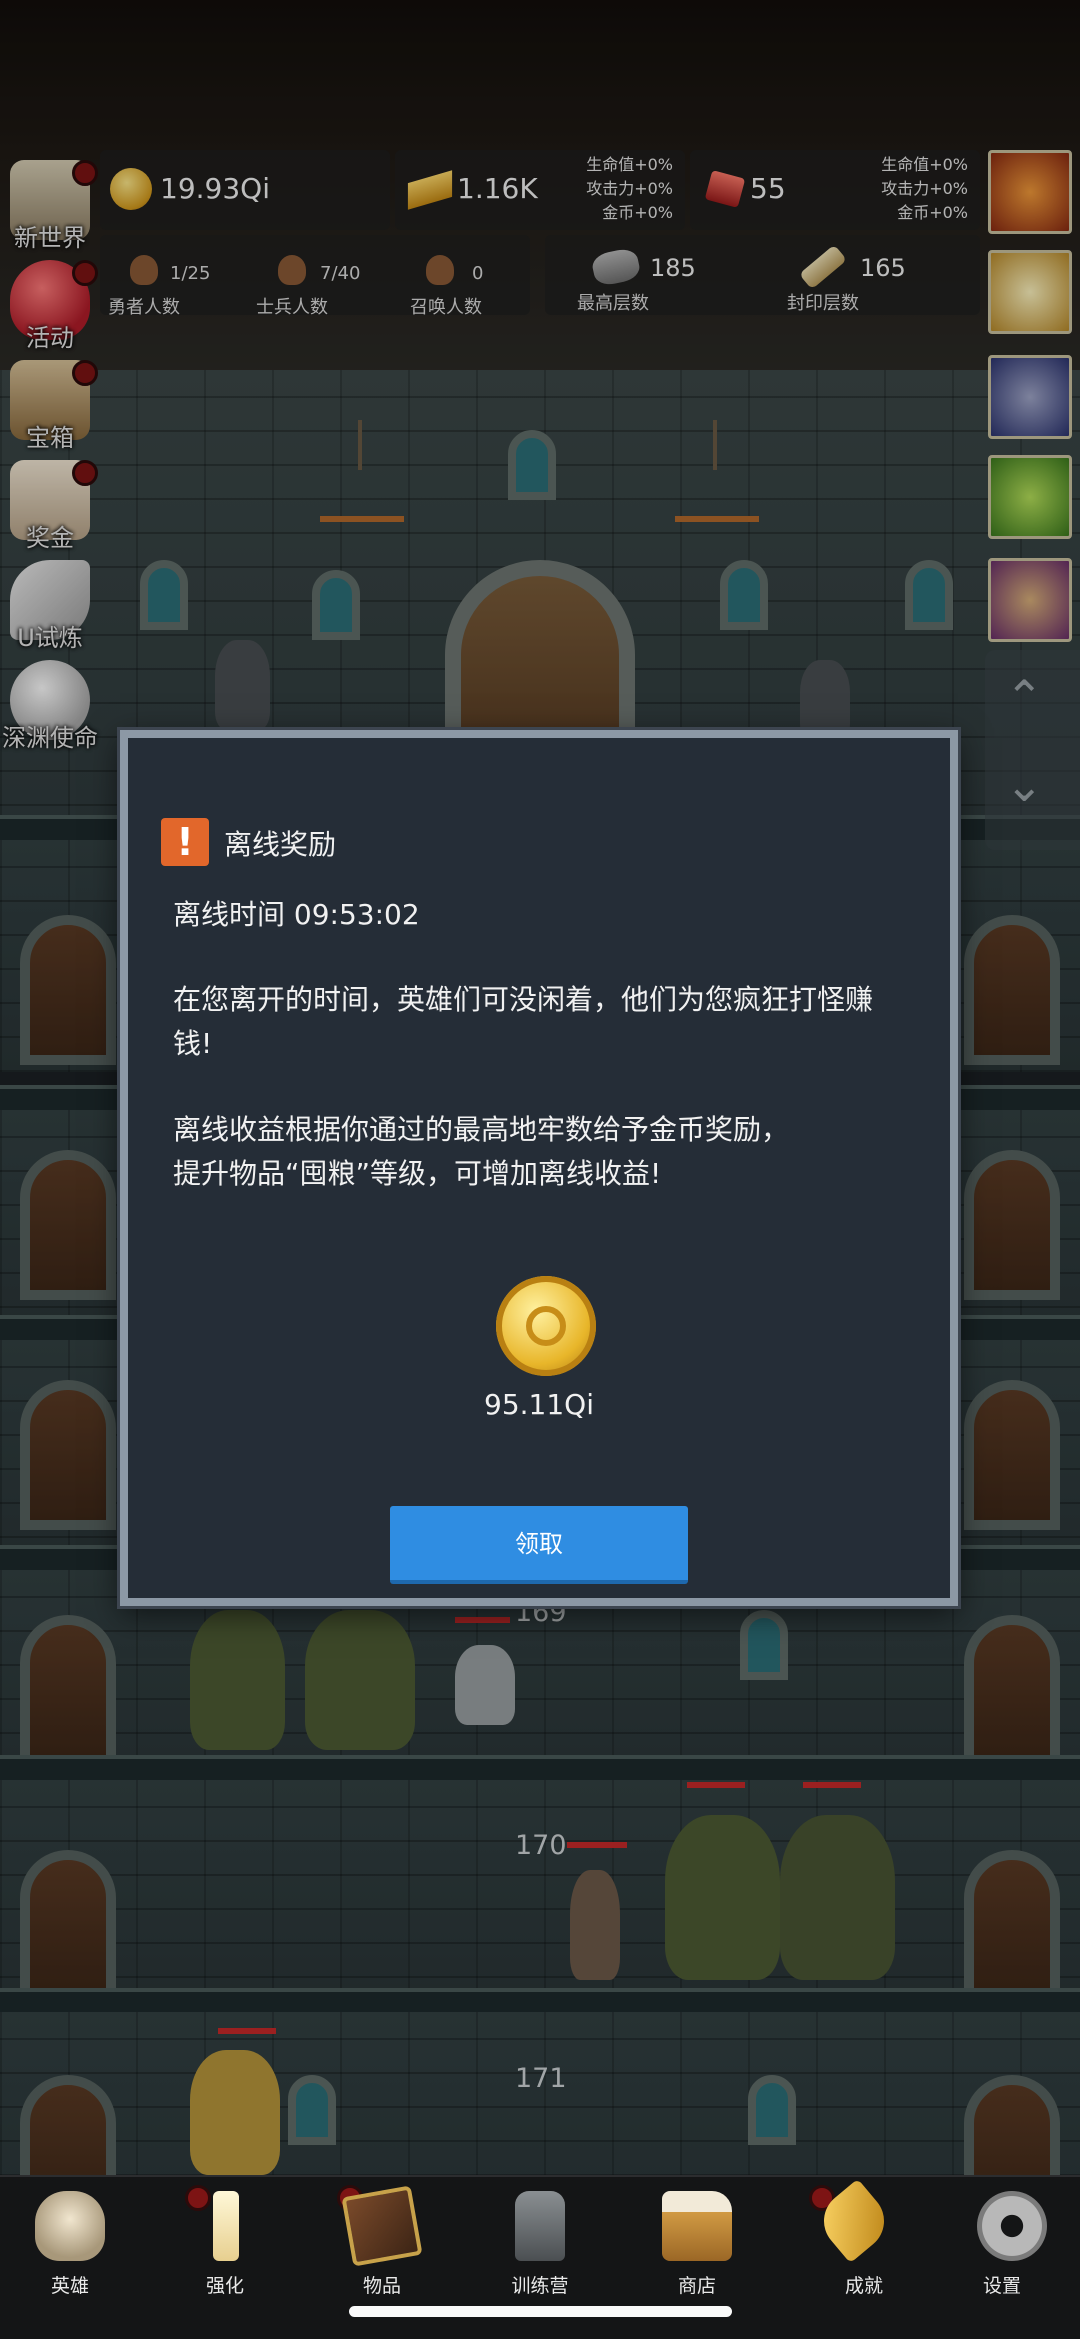  What do you see at coordinates (280, 844) in the screenshot?
I see `dialog-title: 离线奖励` at bounding box center [280, 844].